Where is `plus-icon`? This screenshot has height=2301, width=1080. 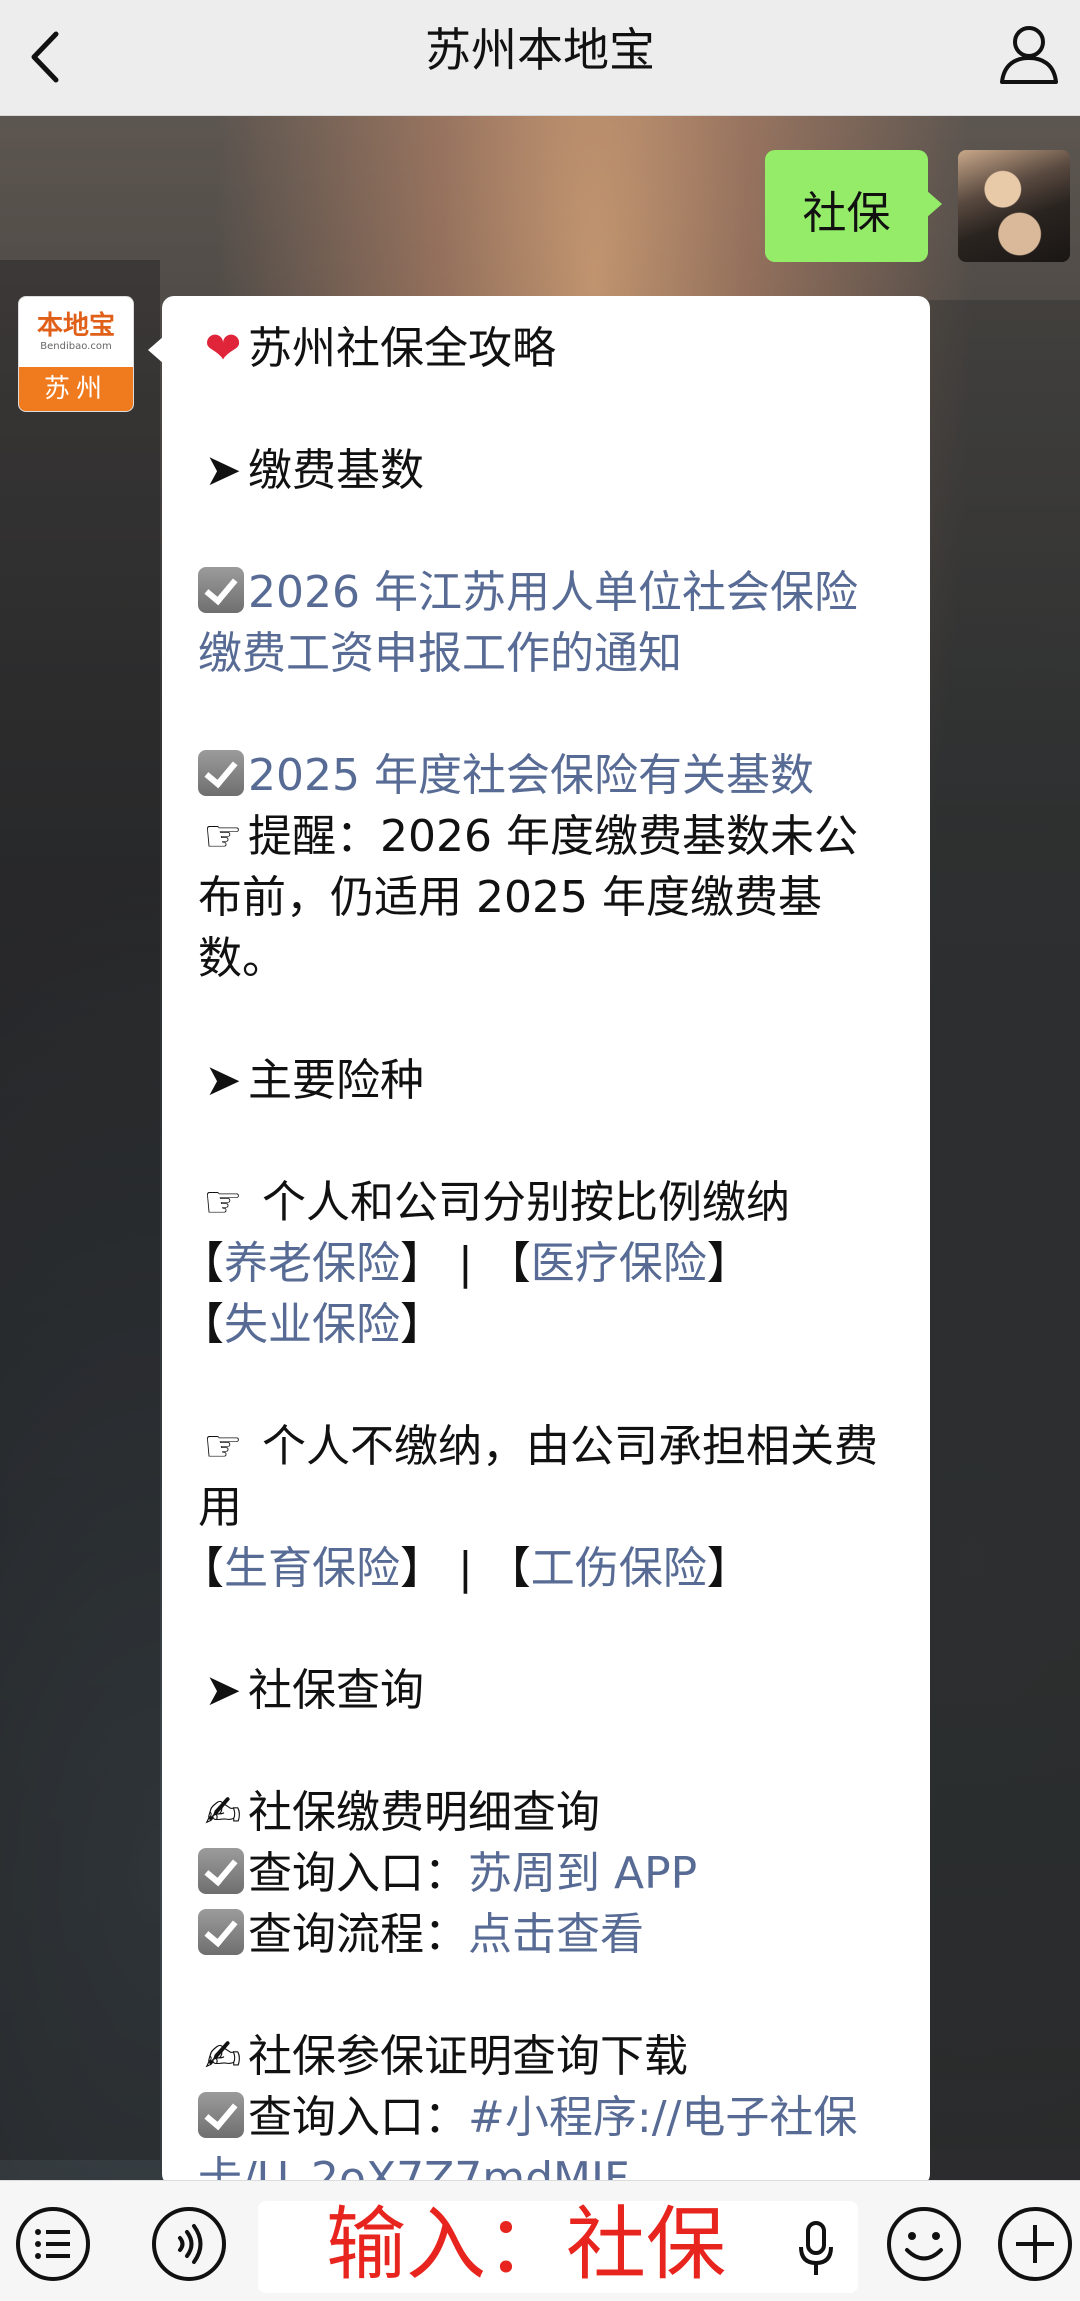 plus-icon is located at coordinates (1035, 2244).